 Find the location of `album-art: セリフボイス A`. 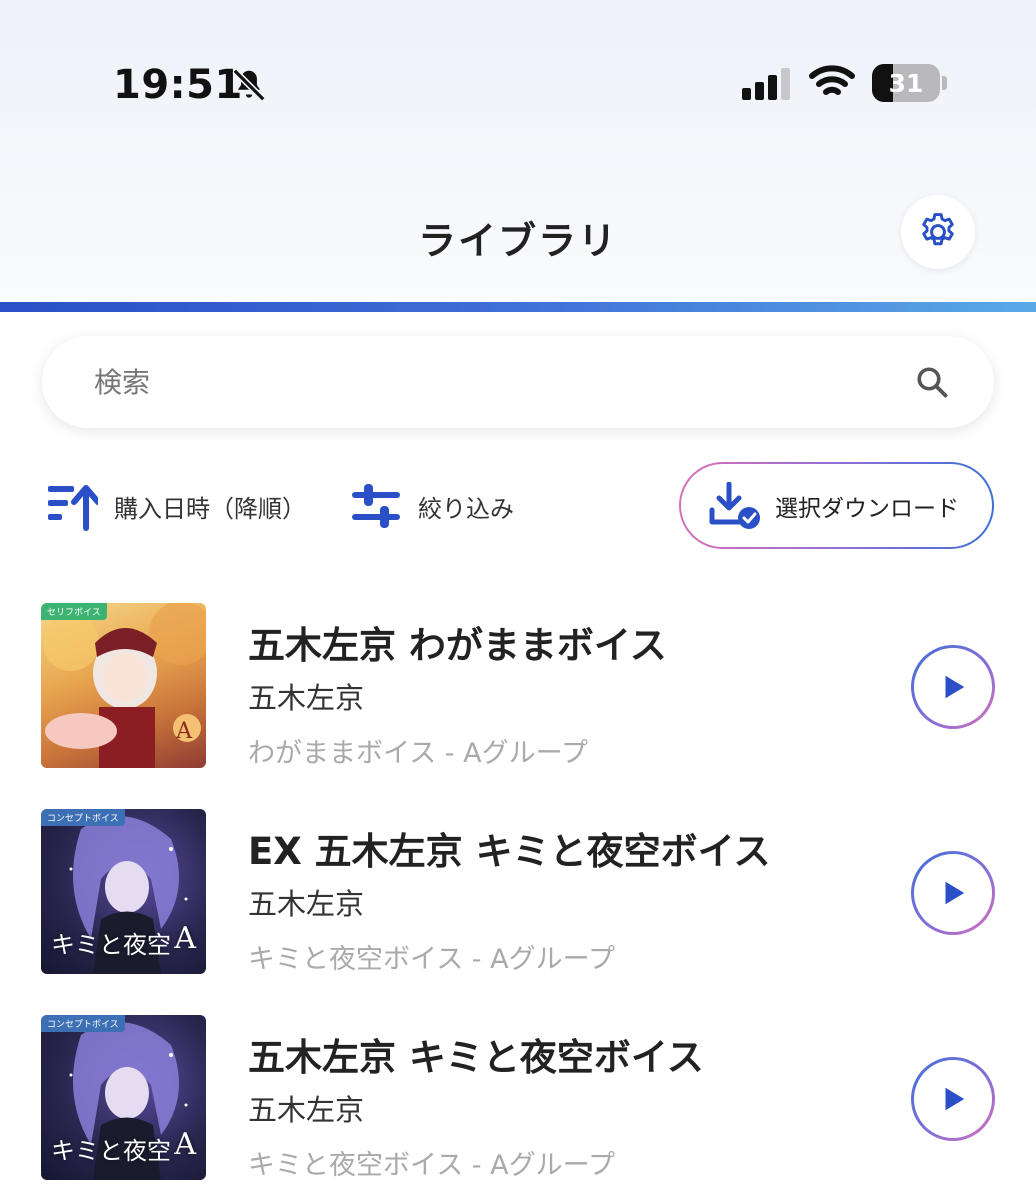

album-art: セリフボイス A is located at coordinates (123, 685).